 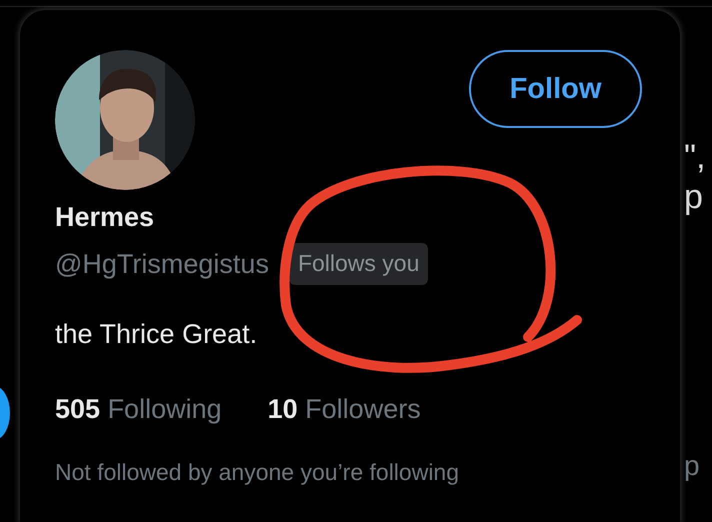 I want to click on bio-text: the Thrice Great., so click(x=156, y=334).